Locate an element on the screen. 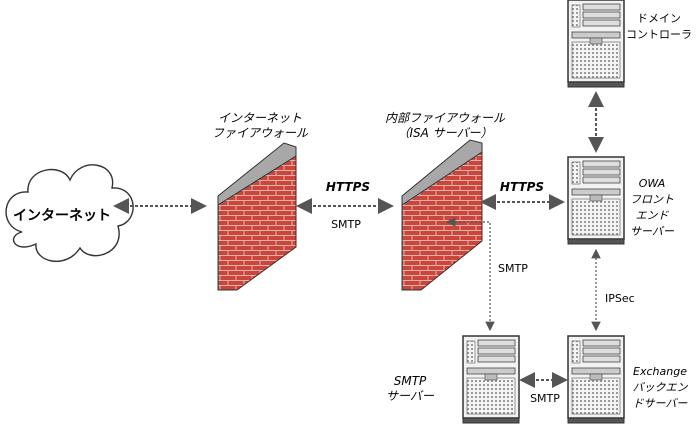 The width and height of the screenshot is (700, 425). https-label-1: HTTPS is located at coordinates (348, 187).